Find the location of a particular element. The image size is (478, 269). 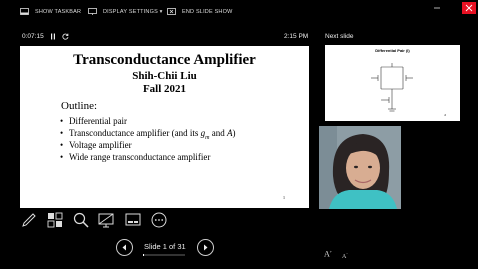

more-options-icon is located at coordinates (159, 220).